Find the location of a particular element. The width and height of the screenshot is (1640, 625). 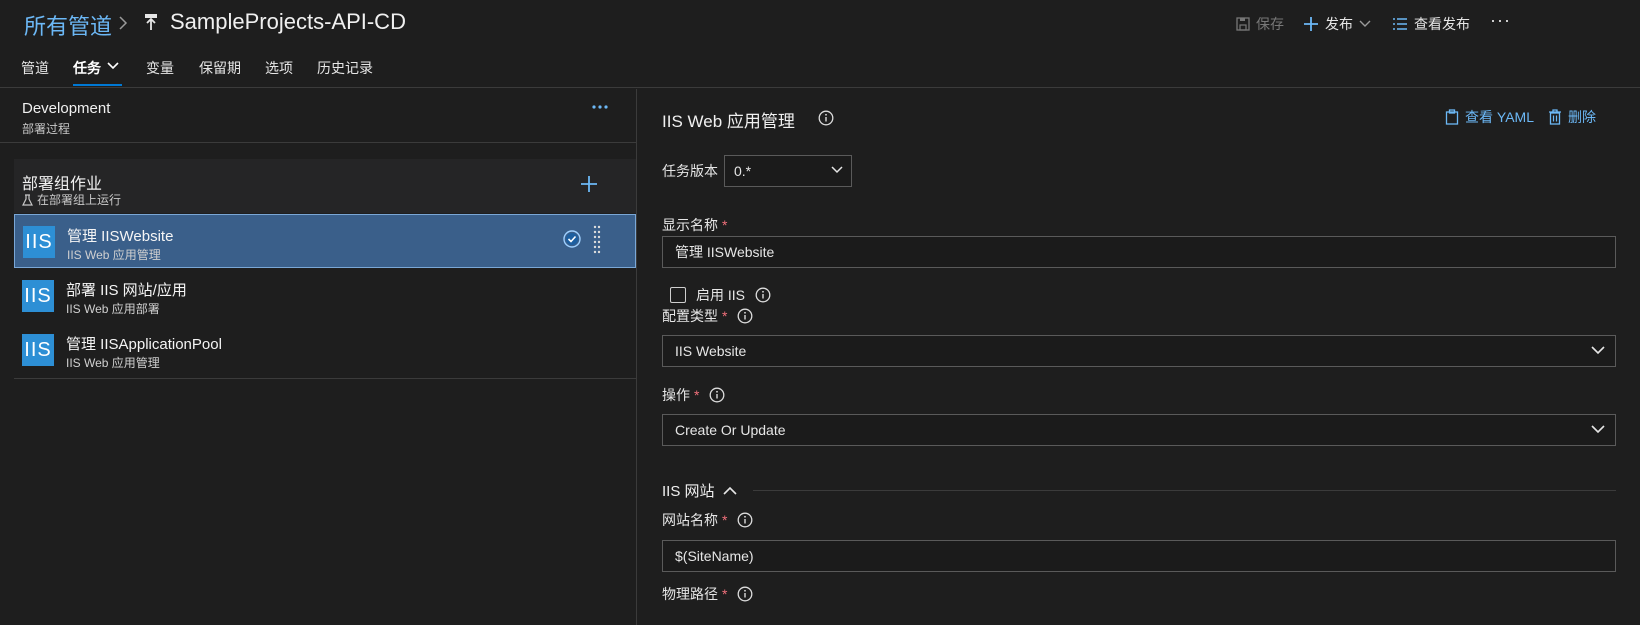

stage-header: Development 部署过程 is located at coordinates (318, 116).